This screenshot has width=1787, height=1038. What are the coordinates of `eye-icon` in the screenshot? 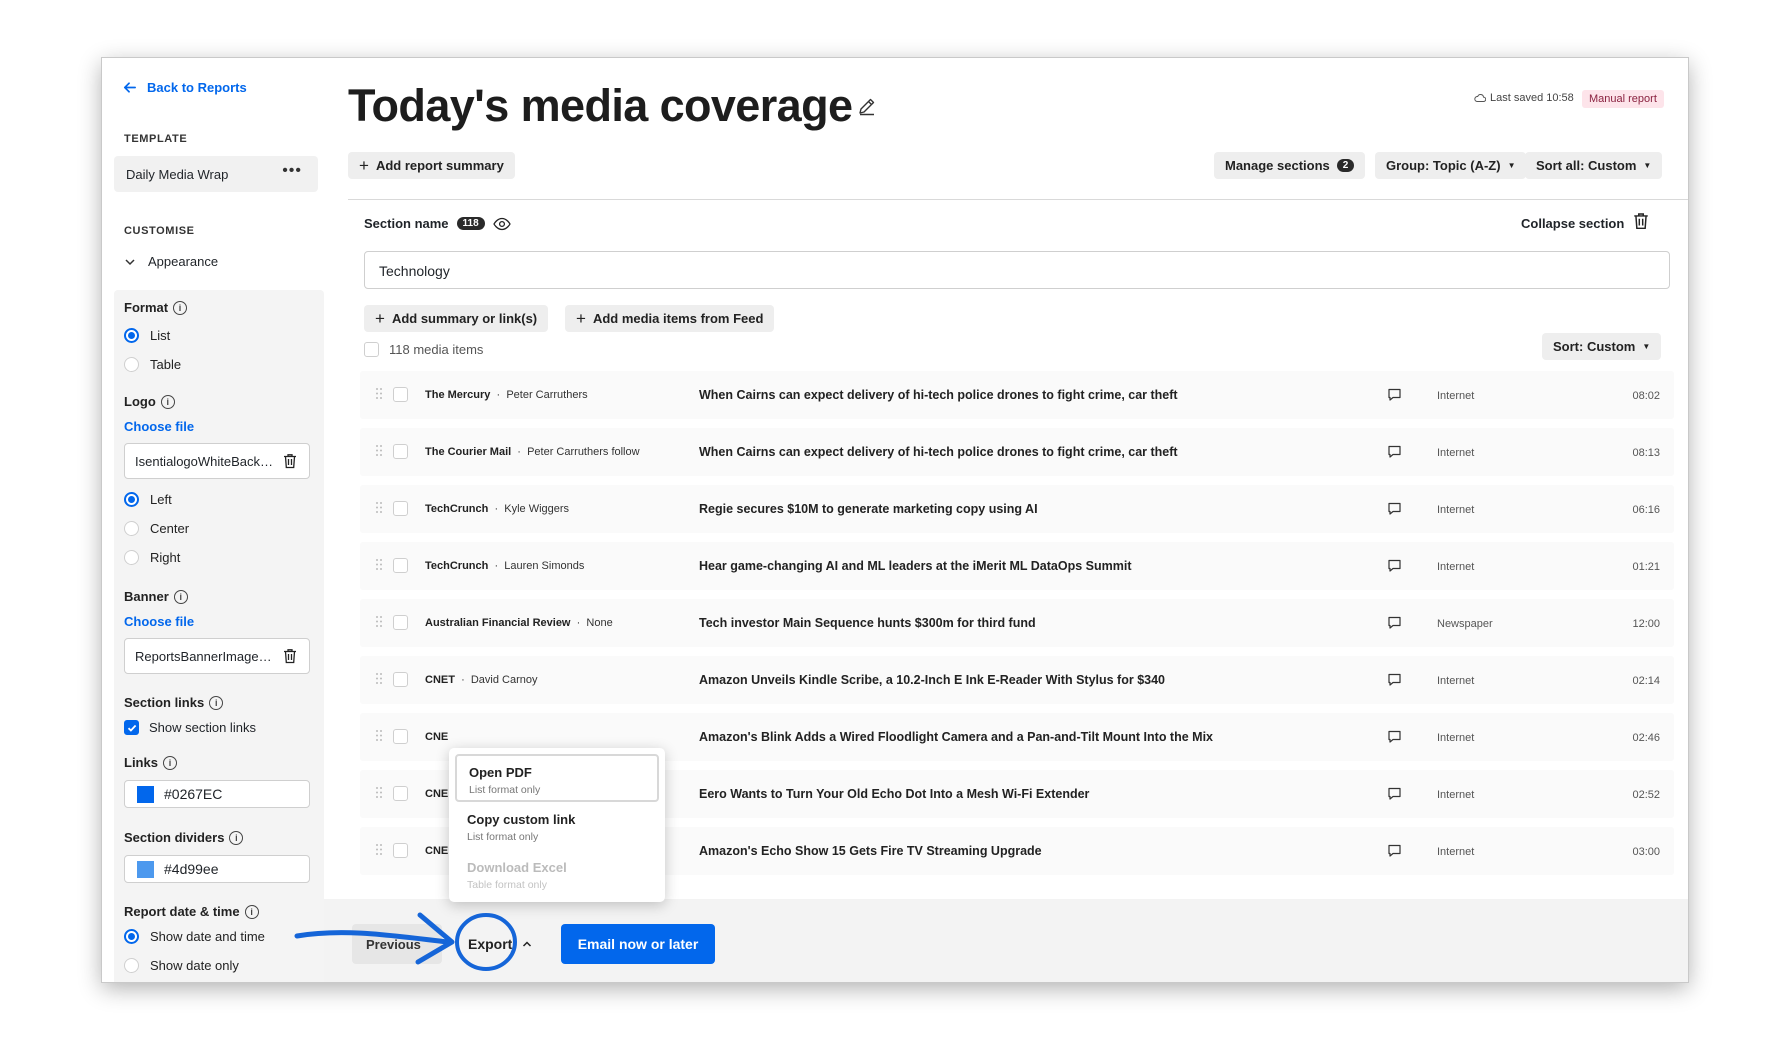 It's located at (501, 224).